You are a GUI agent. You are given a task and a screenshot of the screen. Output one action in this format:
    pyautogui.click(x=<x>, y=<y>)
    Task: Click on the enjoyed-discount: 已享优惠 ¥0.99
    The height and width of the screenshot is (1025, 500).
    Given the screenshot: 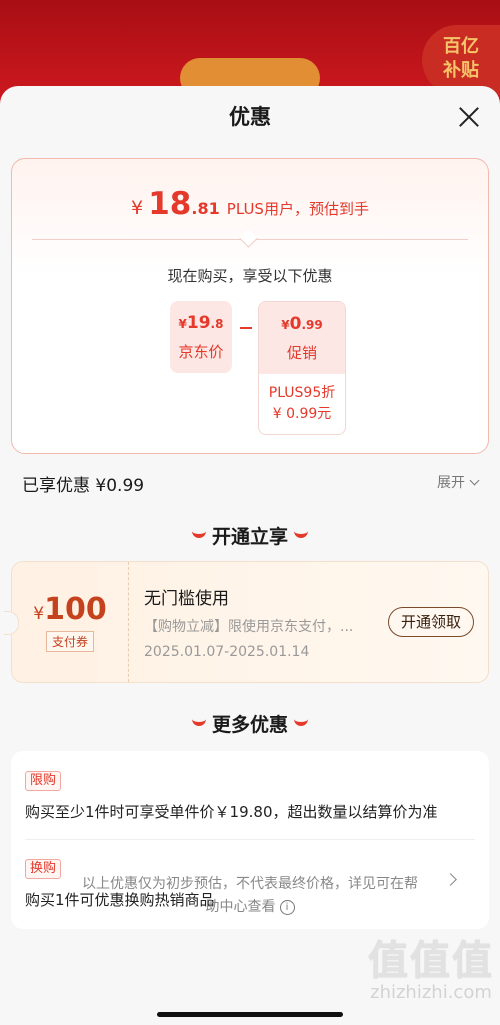 What is the action you would take?
    pyautogui.click(x=83, y=486)
    